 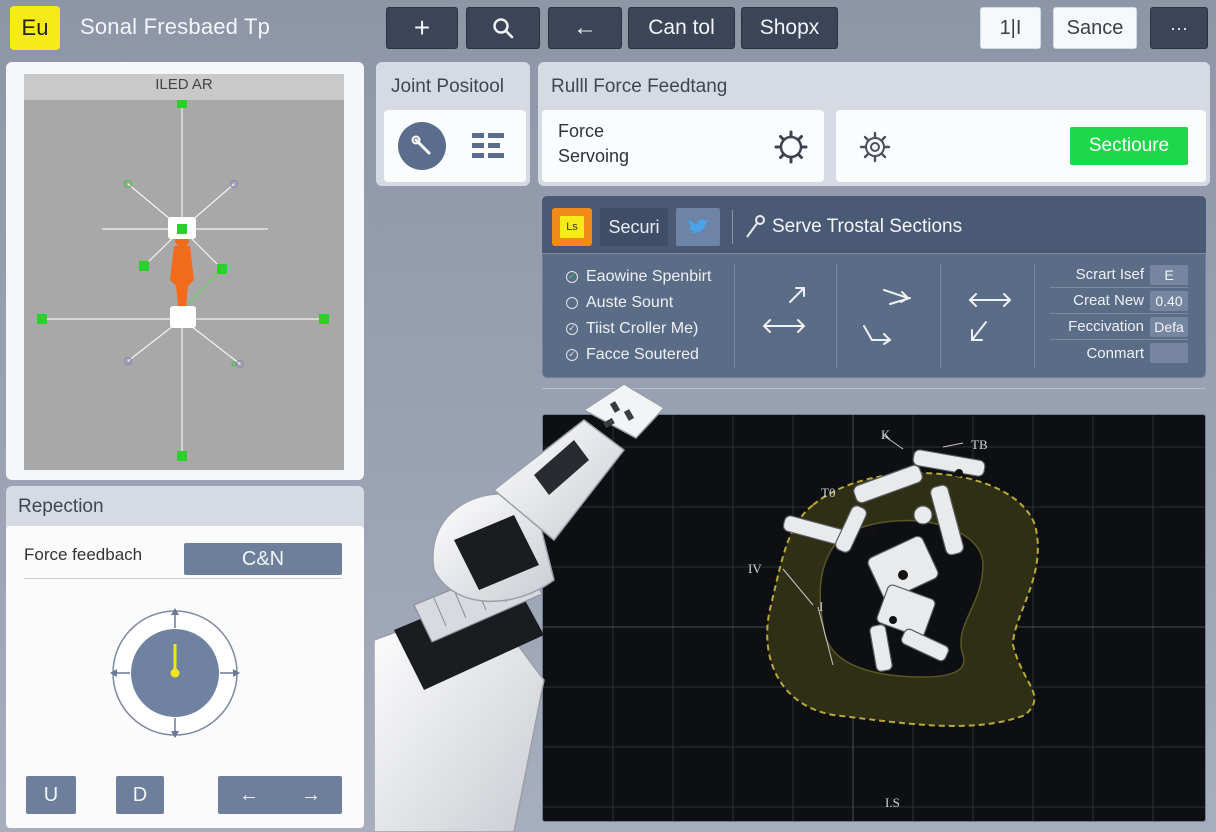 I want to click on setting-row: Conmart, so click(x=1119, y=353).